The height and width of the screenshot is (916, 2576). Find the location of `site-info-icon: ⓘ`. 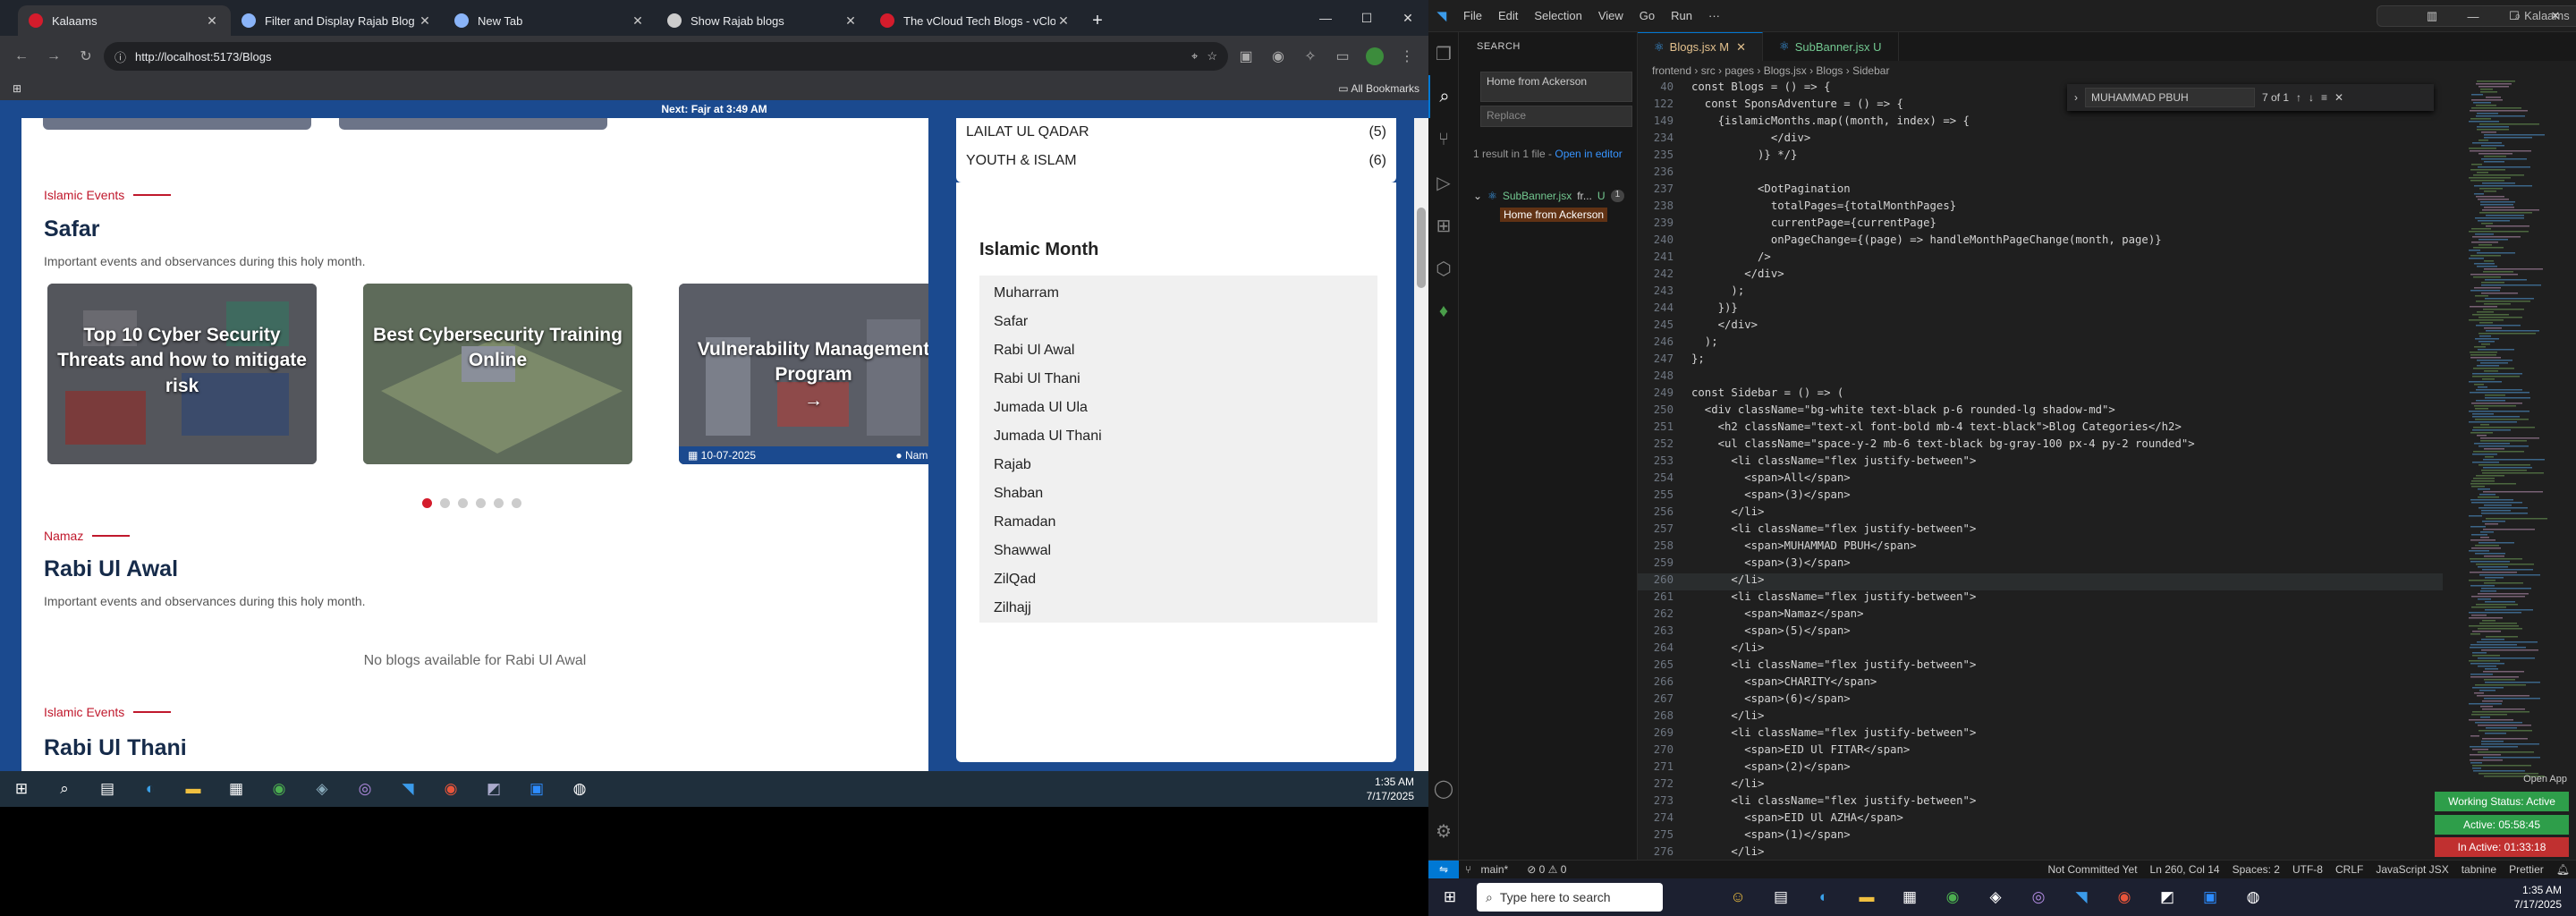

site-info-icon: ⓘ is located at coordinates (120, 56).